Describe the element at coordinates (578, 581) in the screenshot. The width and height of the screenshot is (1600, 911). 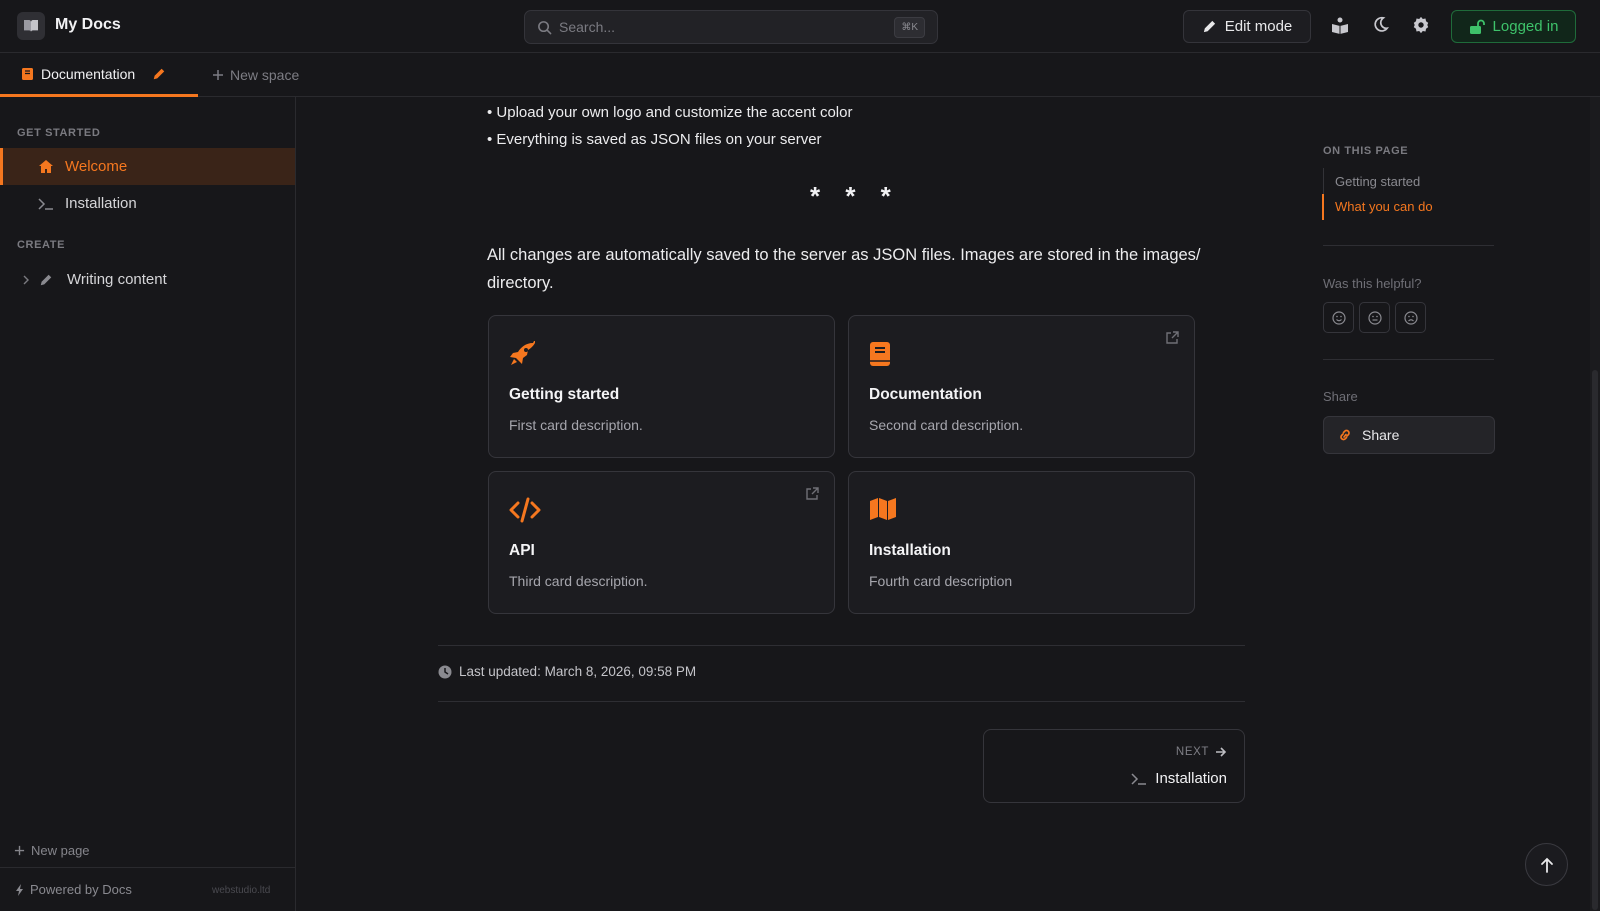
I see `card-description: Third card description.` at that location.